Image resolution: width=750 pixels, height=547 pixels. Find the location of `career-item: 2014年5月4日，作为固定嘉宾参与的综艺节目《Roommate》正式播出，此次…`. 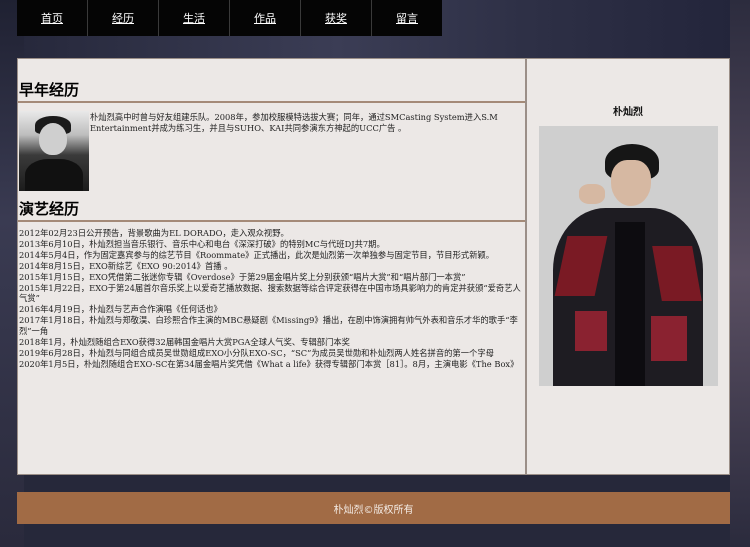

career-item: 2014年5月4日，作为固定嘉宾参与的综艺节目《Roommate》正式播出，此次… is located at coordinates (257, 254).